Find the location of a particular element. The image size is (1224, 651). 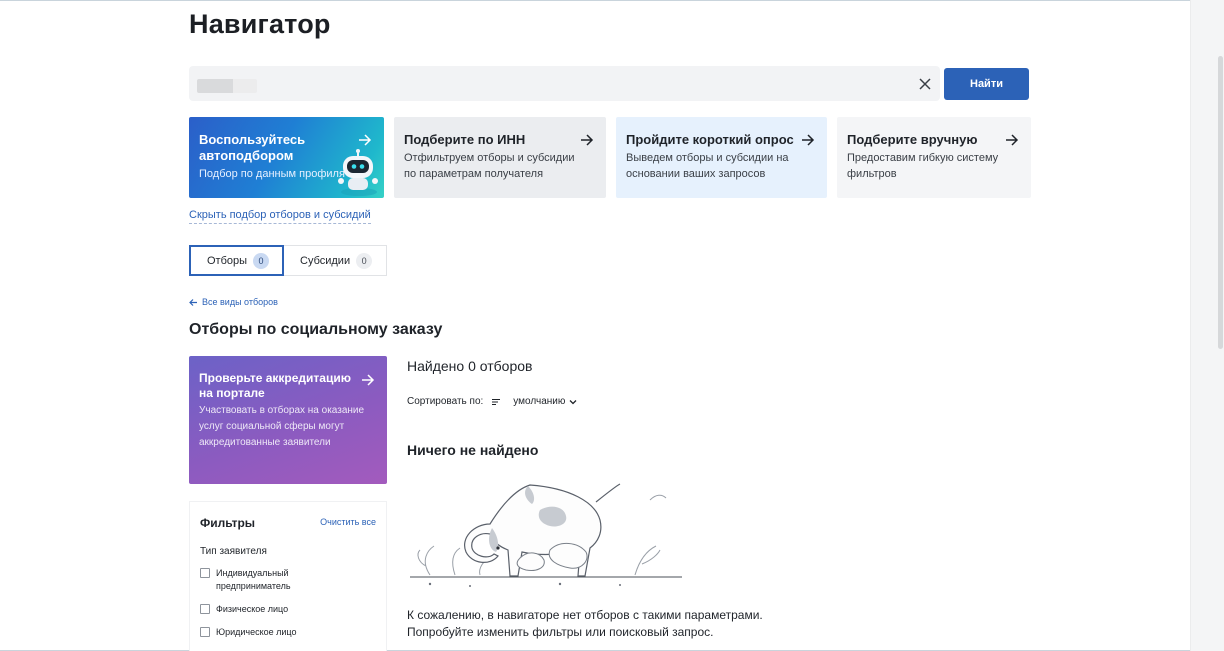

tab-label: Отборы is located at coordinates (227, 260).